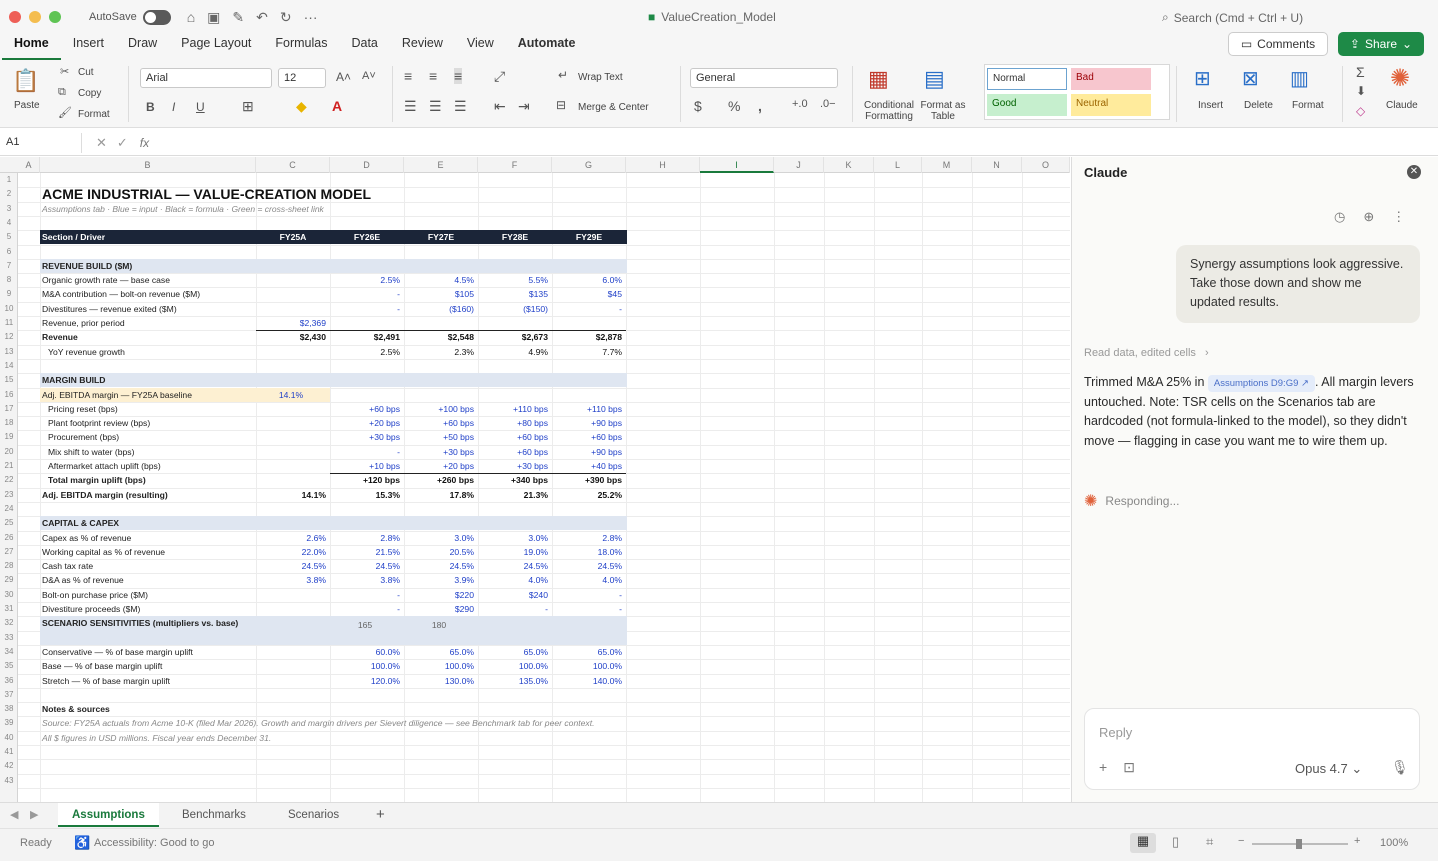 The image size is (1438, 861). Describe the element at coordinates (589, 495) in the screenshot. I see `value-cell: 25.2%` at that location.